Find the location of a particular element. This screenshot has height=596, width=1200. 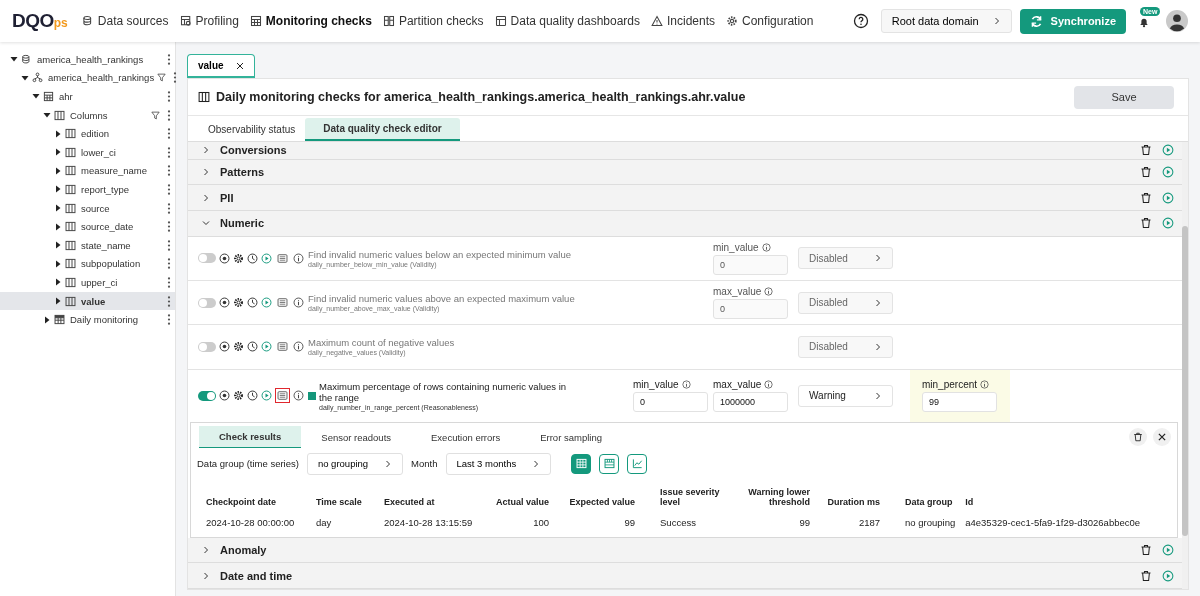

tab: Observability status is located at coordinates (252, 129).